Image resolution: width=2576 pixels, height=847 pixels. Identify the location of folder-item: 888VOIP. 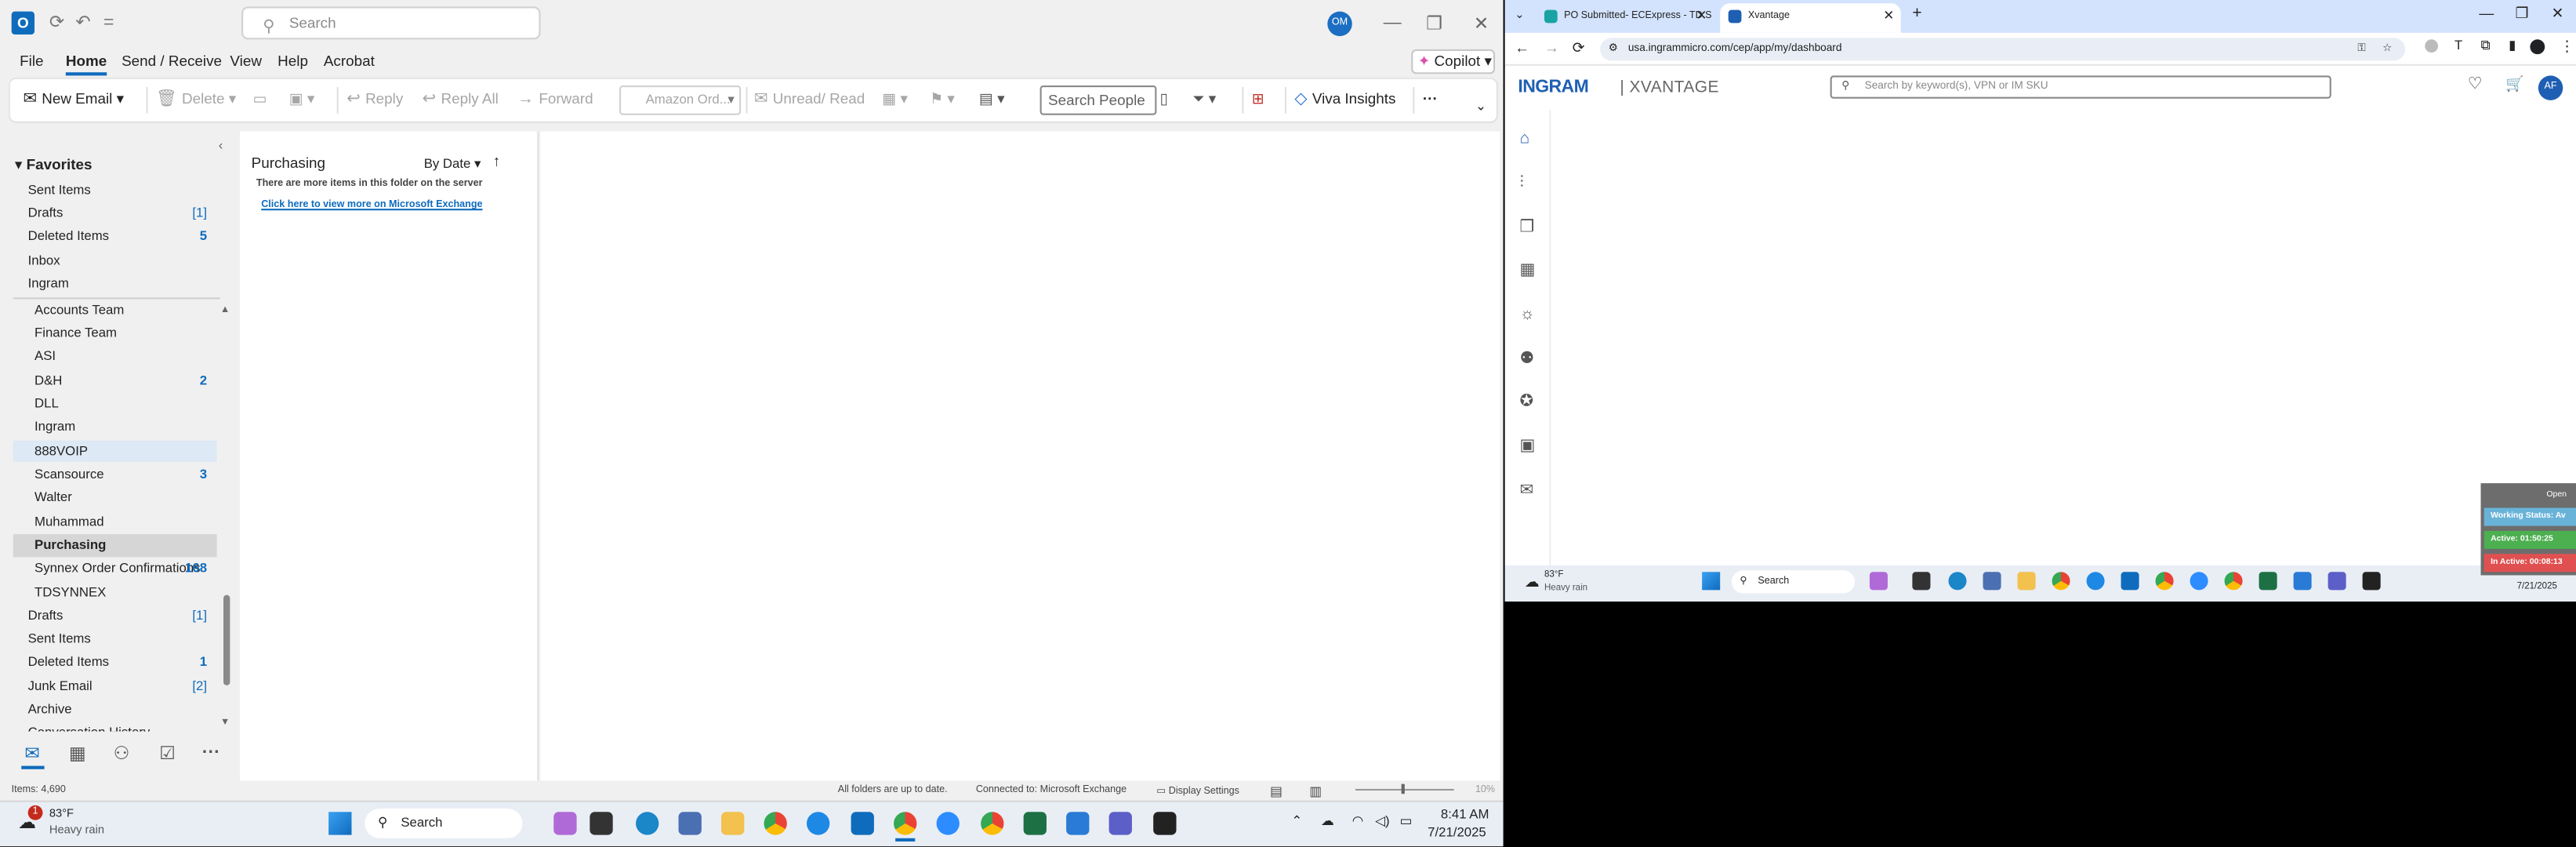
(128, 452).